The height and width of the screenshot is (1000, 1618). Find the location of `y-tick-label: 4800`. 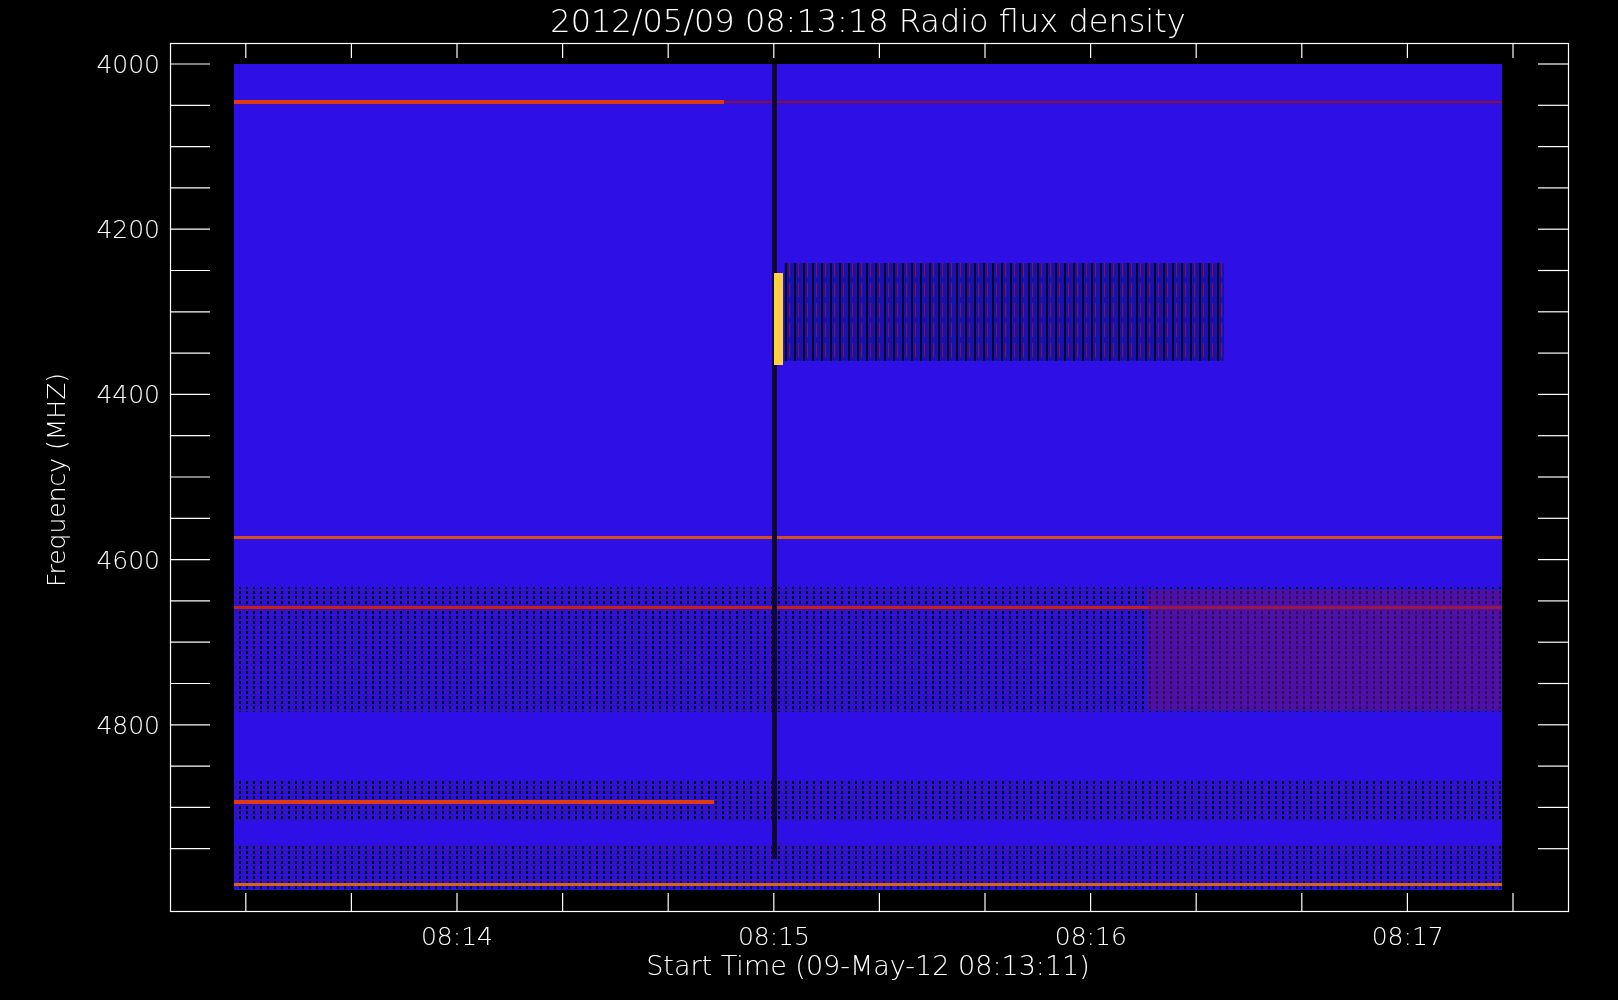

y-tick-label: 4800 is located at coordinates (128, 725).